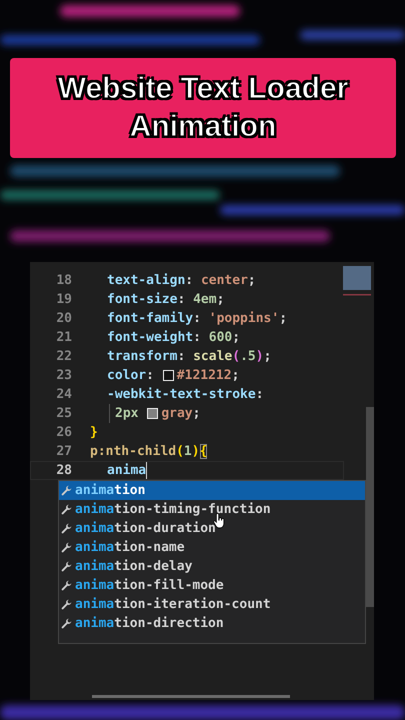 This screenshot has width=405, height=720. What do you see at coordinates (63, 433) in the screenshot?
I see `line-number: 26` at bounding box center [63, 433].